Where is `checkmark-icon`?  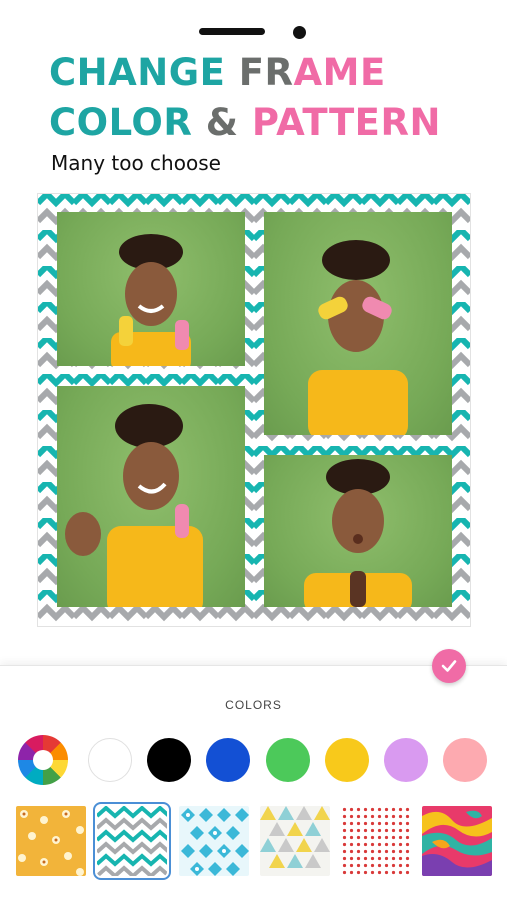 checkmark-icon is located at coordinates (449, 666).